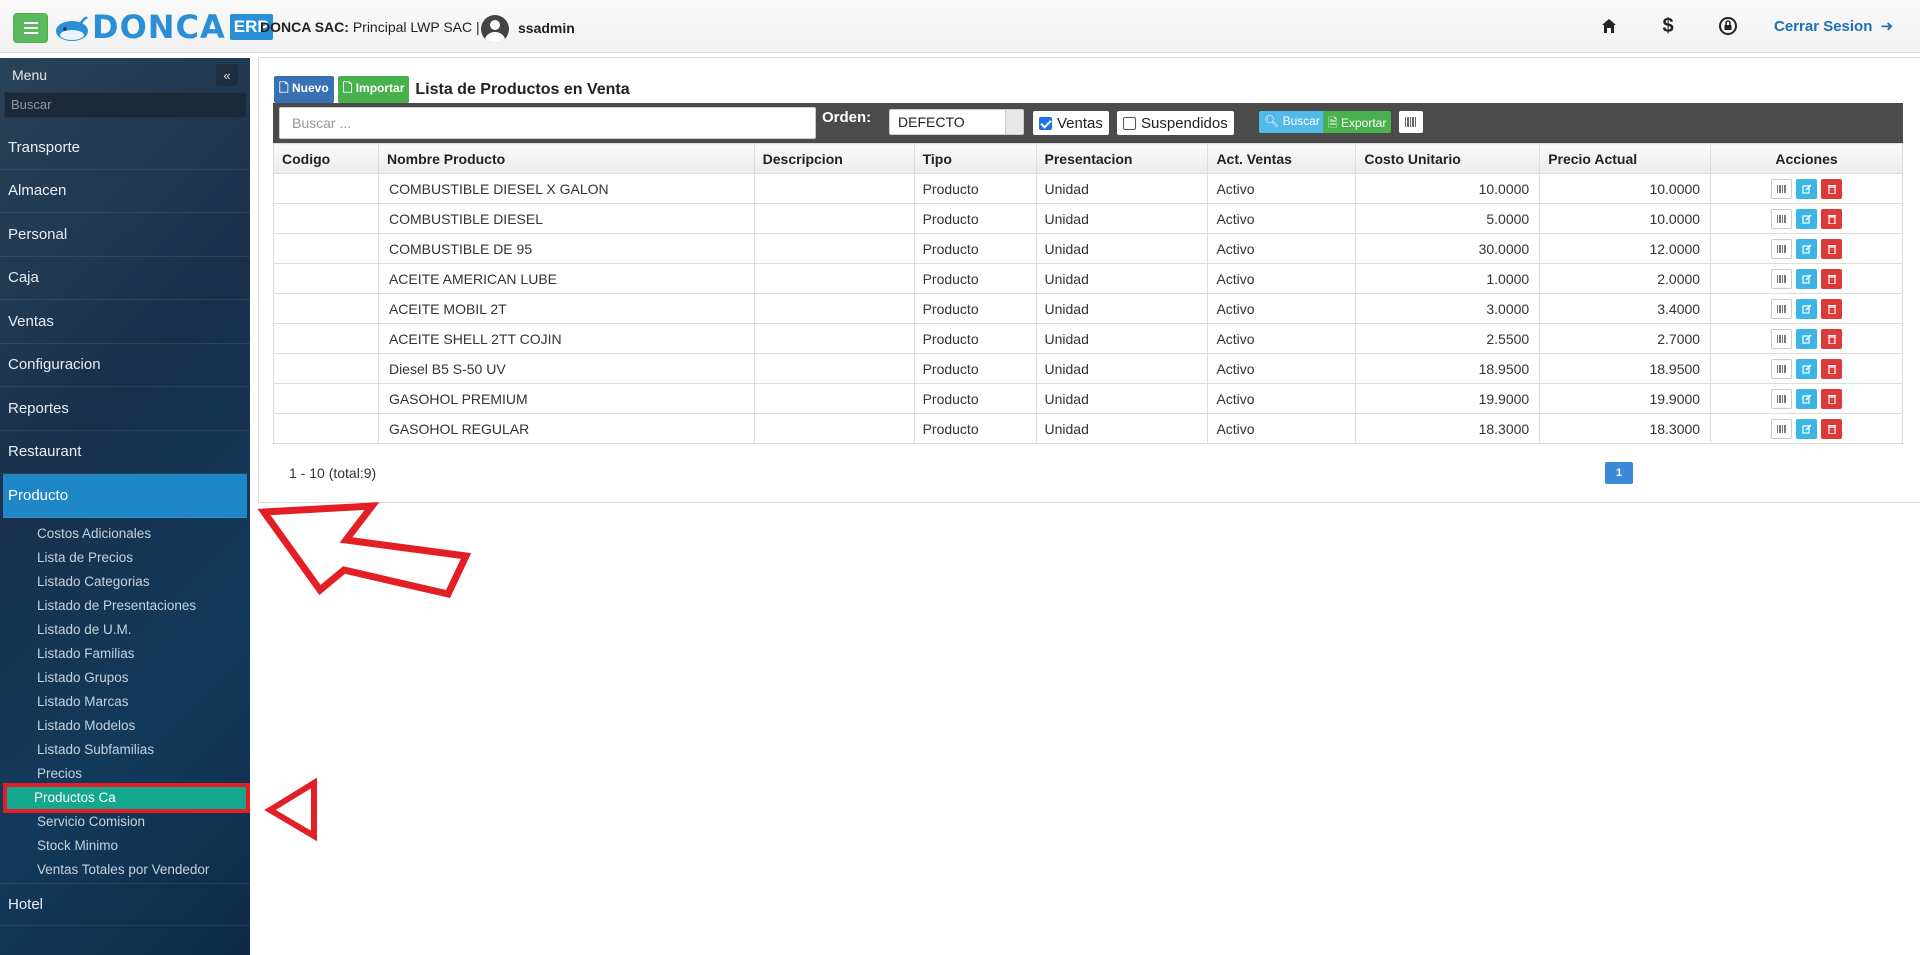  Describe the element at coordinates (125, 235) in the screenshot. I see `sidebar-item-personal: Personal` at that location.